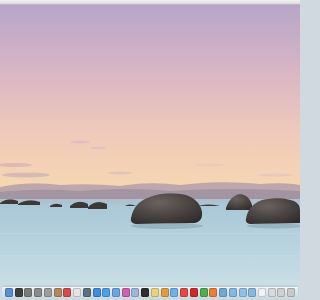 Image resolution: width=320 pixels, height=300 pixels. Describe the element at coordinates (184, 292) in the screenshot. I see `chrome-icon` at that location.